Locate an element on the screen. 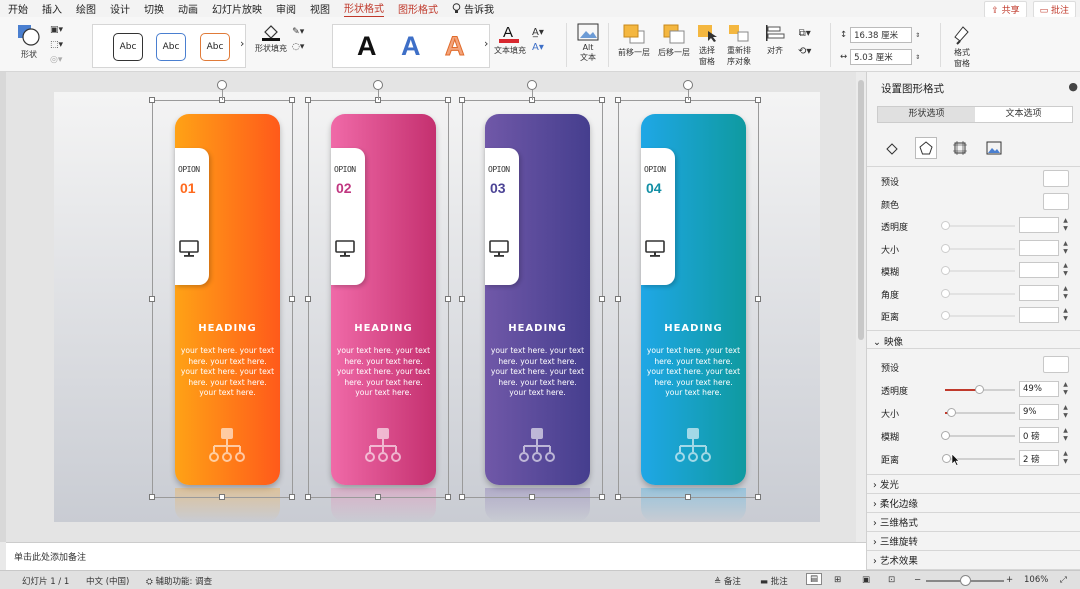 The height and width of the screenshot is (589, 1080). edit-shape-group: ▣▾ ⬚▾ ◎▾ is located at coordinates (63, 45).